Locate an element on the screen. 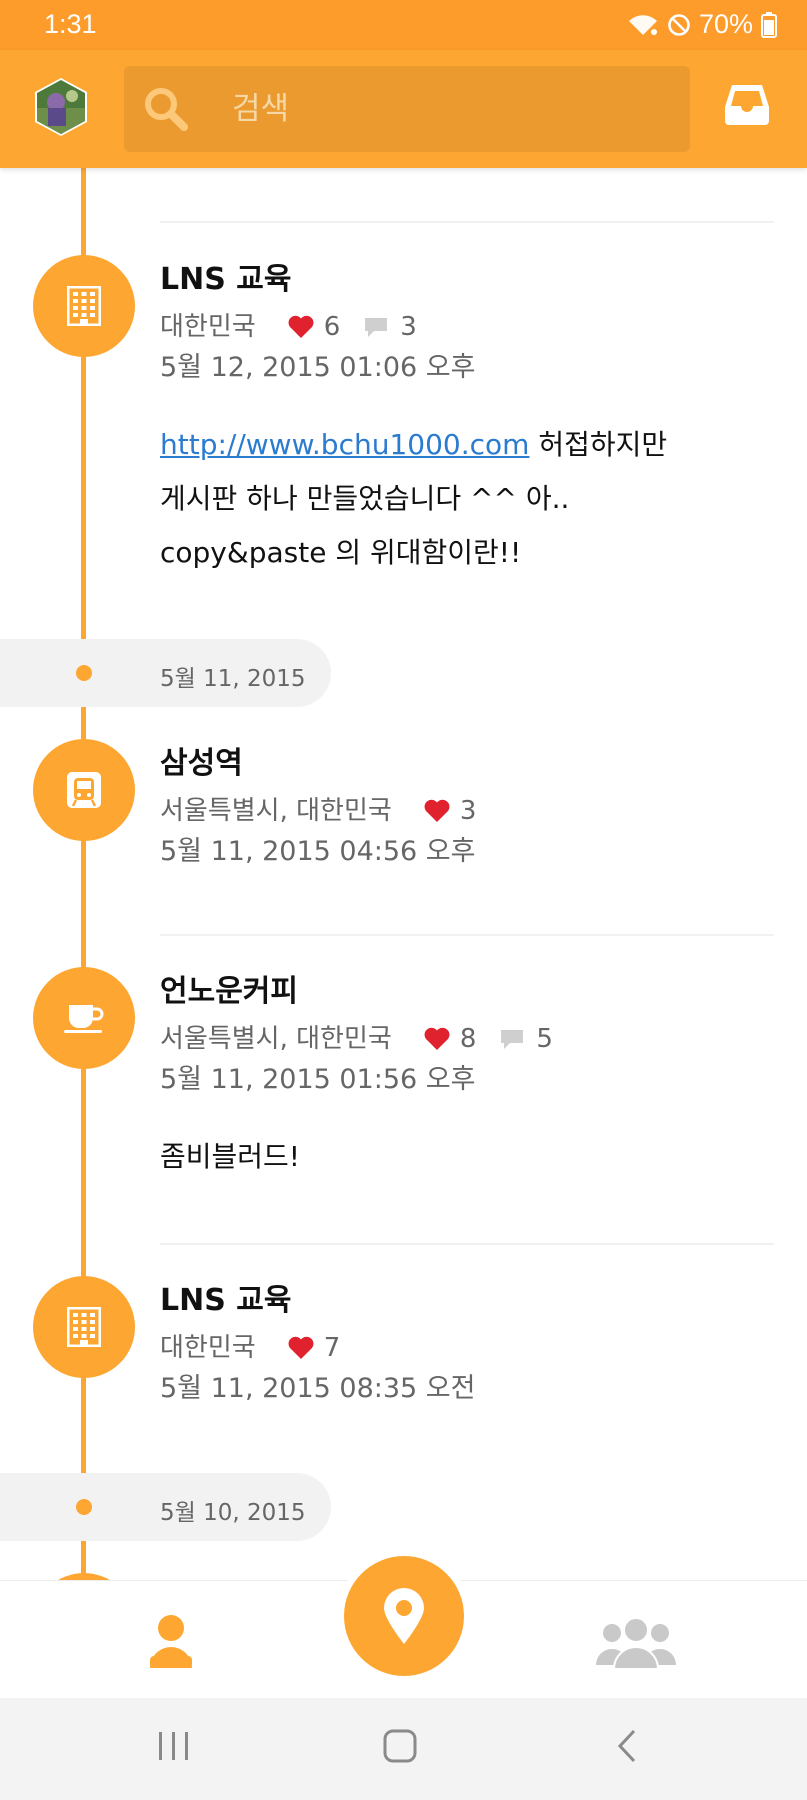  home-icon is located at coordinates (400, 1746).